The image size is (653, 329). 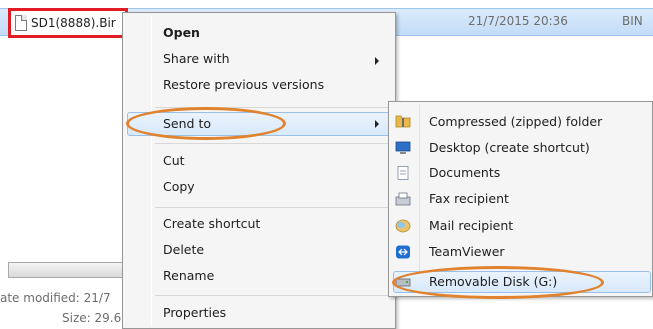 What do you see at coordinates (471, 225) in the screenshot?
I see `submenu-item-mail-recipient: Mail recipient` at bounding box center [471, 225].